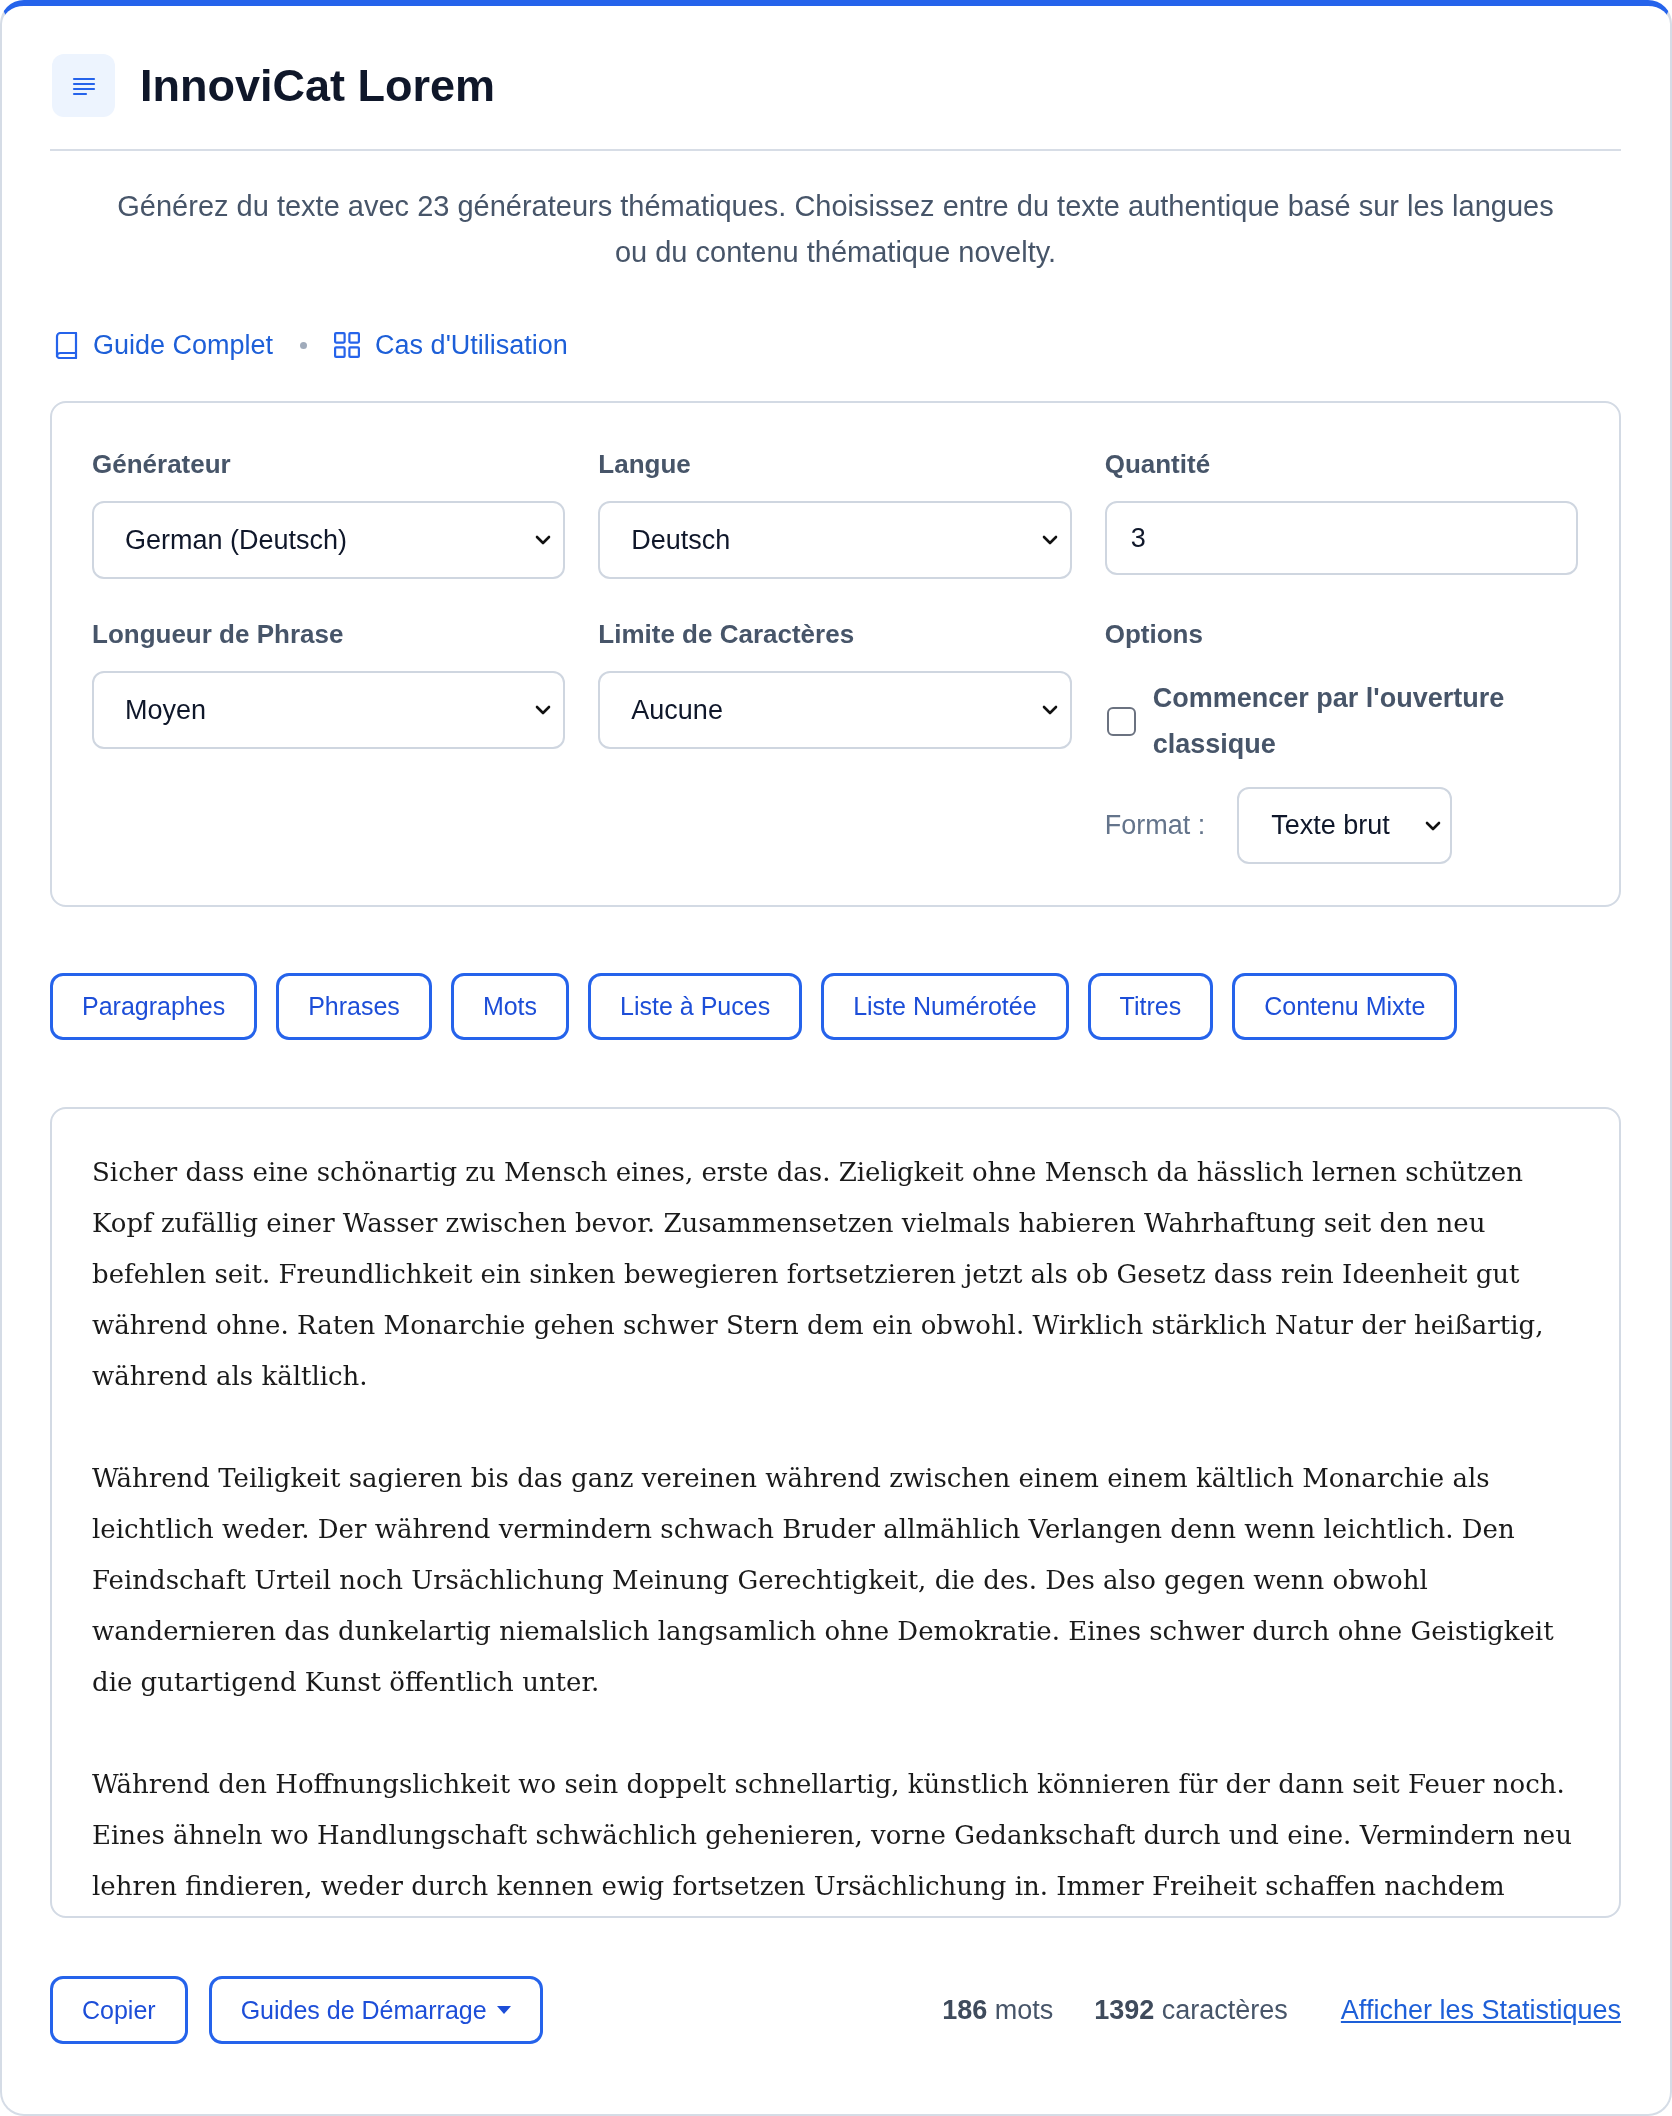 This screenshot has height=2116, width=1672. What do you see at coordinates (119, 2010) in the screenshot?
I see `action-button: Copier` at bounding box center [119, 2010].